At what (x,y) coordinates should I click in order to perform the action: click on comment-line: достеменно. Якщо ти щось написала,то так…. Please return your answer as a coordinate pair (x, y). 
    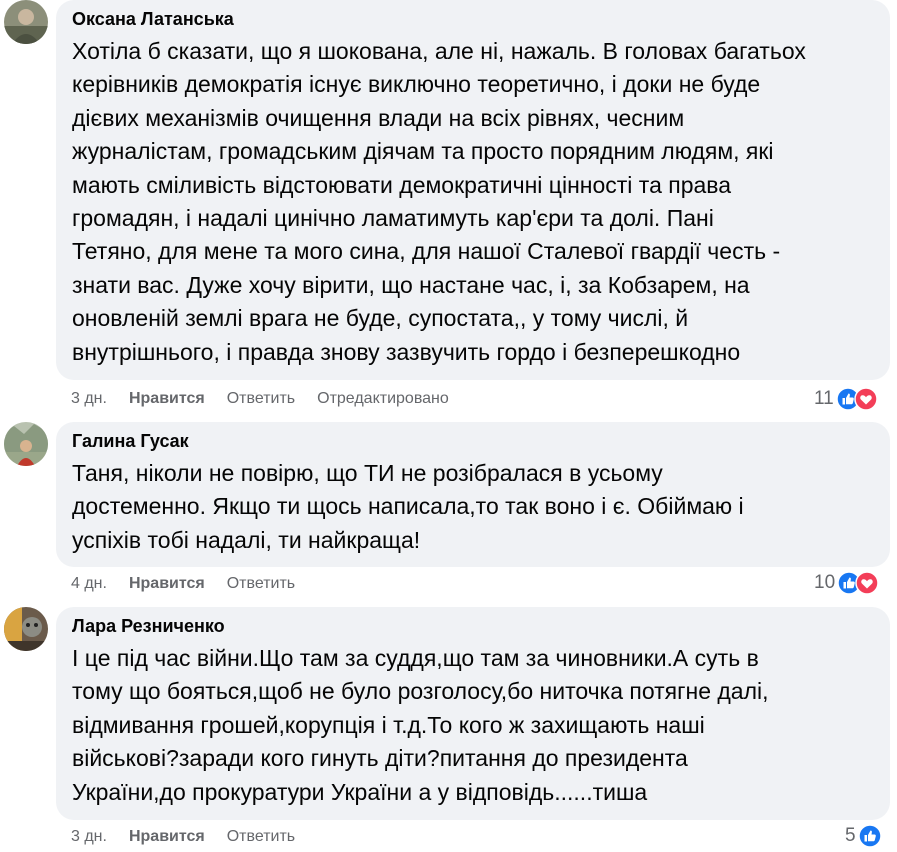
    Looking at the image, I should click on (408, 506).